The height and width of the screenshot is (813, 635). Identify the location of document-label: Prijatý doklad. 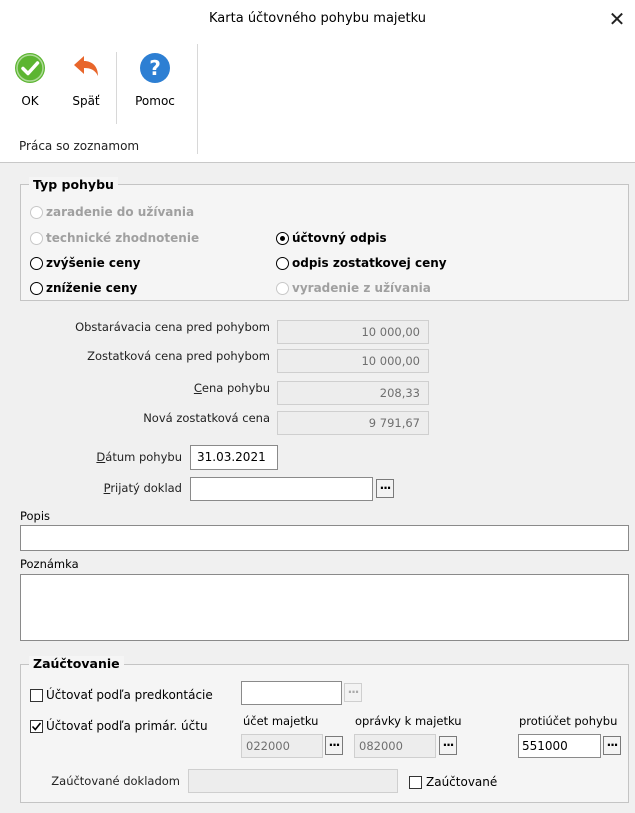
(142, 488).